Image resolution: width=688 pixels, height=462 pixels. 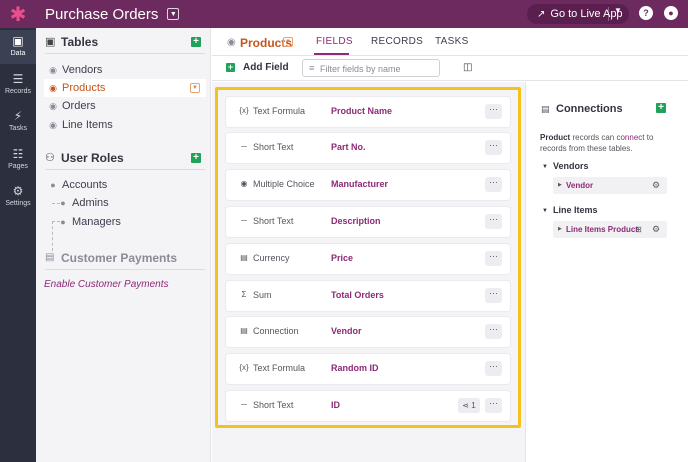 I want to click on filter-fields-input, so click(x=378, y=68).